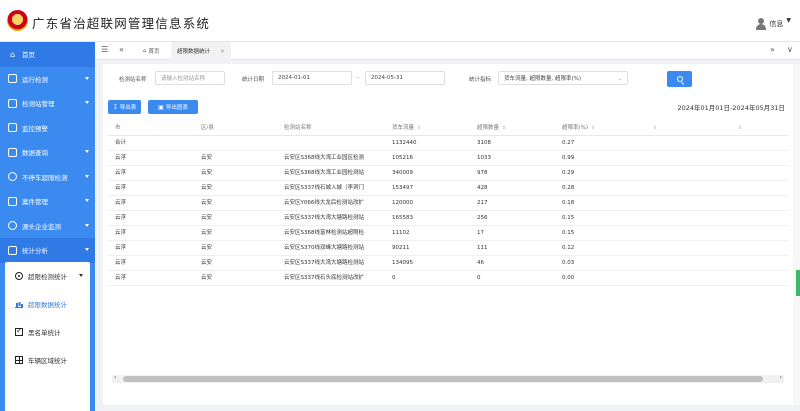  I want to click on header-extra-1: ⇕, so click(653, 128).